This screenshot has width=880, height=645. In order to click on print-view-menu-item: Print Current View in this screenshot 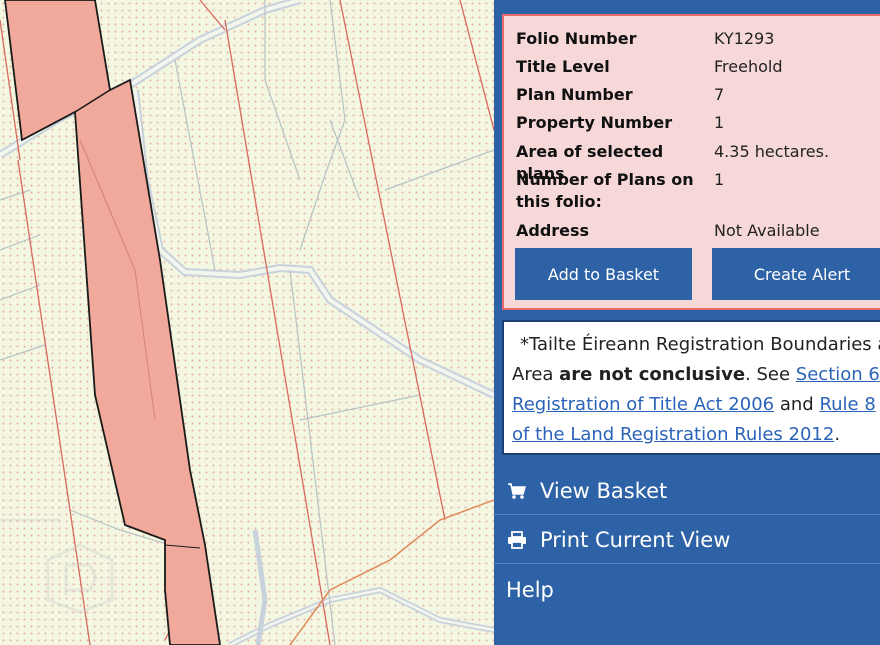, I will do `click(687, 540)`.